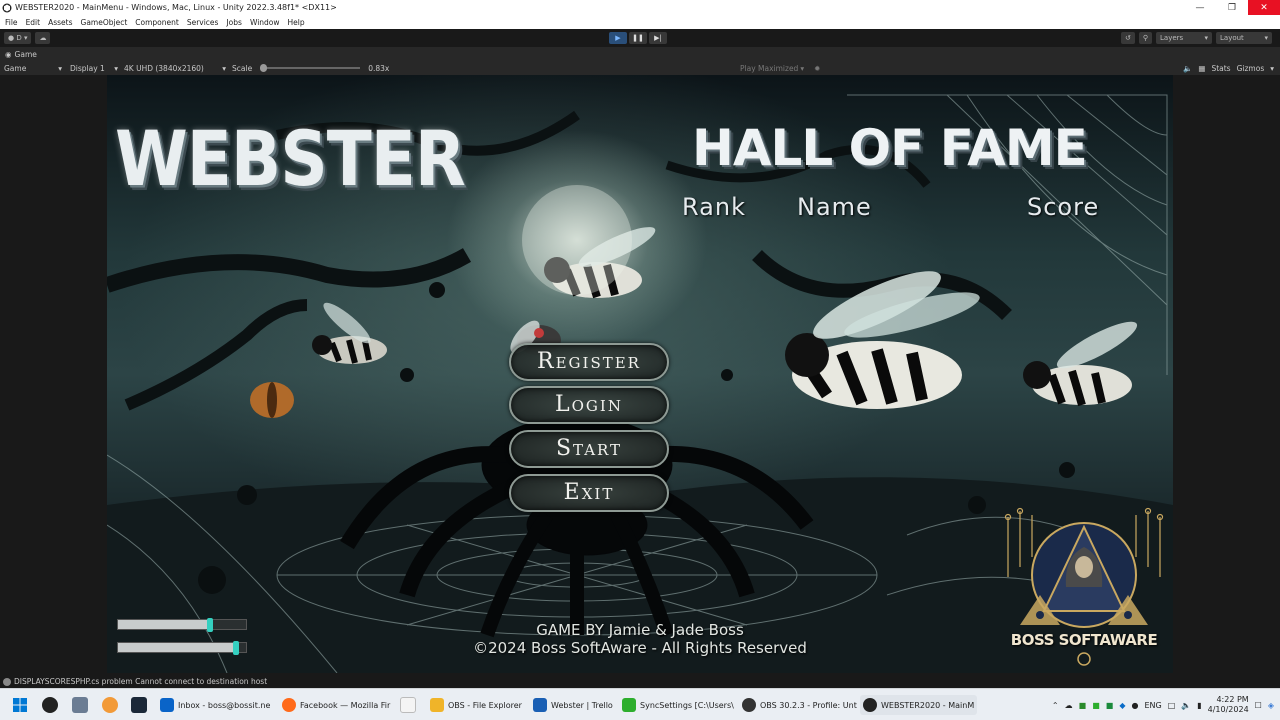 Image resolution: width=1280 pixels, height=720 pixels. What do you see at coordinates (1134, 705) in the screenshot?
I see `tray-app-icon: ●` at bounding box center [1134, 705].